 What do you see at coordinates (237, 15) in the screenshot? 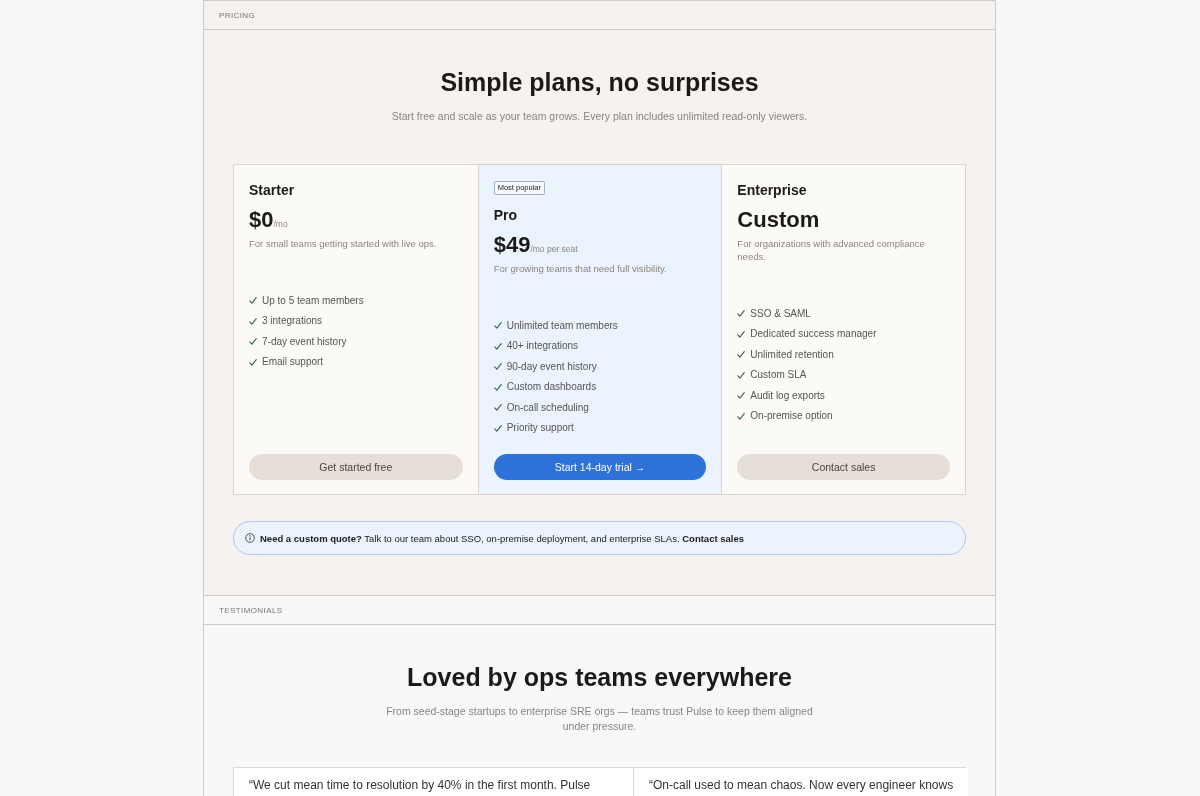
I see `section-label: PRICING` at bounding box center [237, 15].